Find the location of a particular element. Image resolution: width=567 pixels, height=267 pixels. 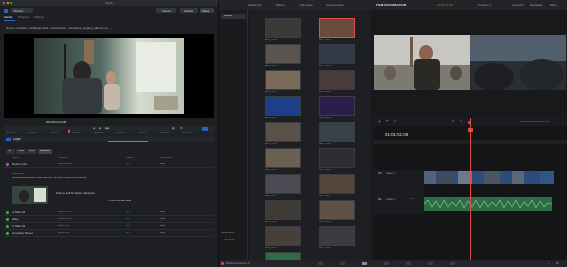

trim-tool-icon: ⊢ is located at coordinates (387, 121).